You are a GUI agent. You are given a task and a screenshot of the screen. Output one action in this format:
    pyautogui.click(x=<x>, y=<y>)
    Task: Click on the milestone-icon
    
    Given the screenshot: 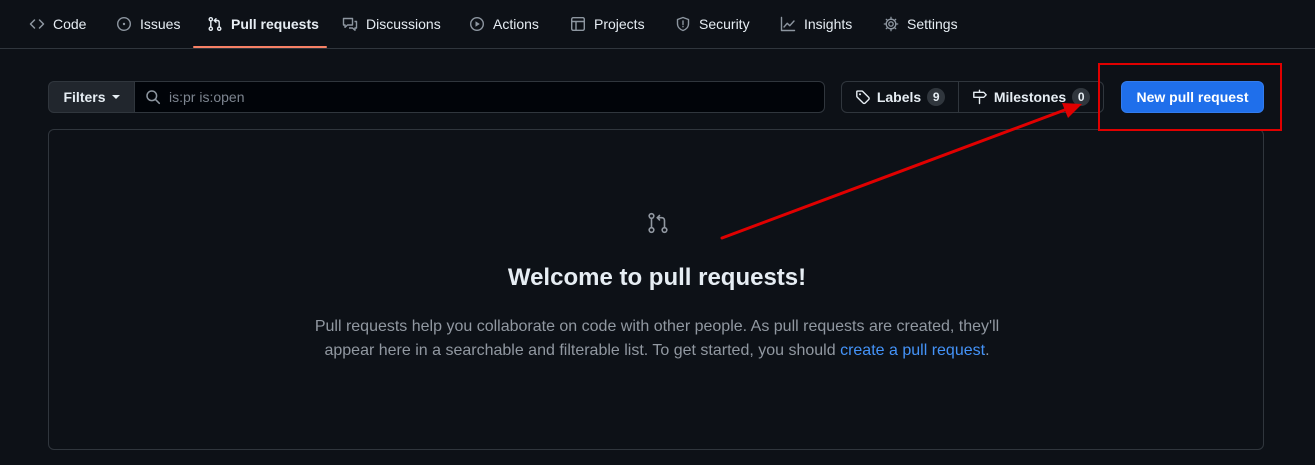 What is the action you would take?
    pyautogui.click(x=979, y=97)
    